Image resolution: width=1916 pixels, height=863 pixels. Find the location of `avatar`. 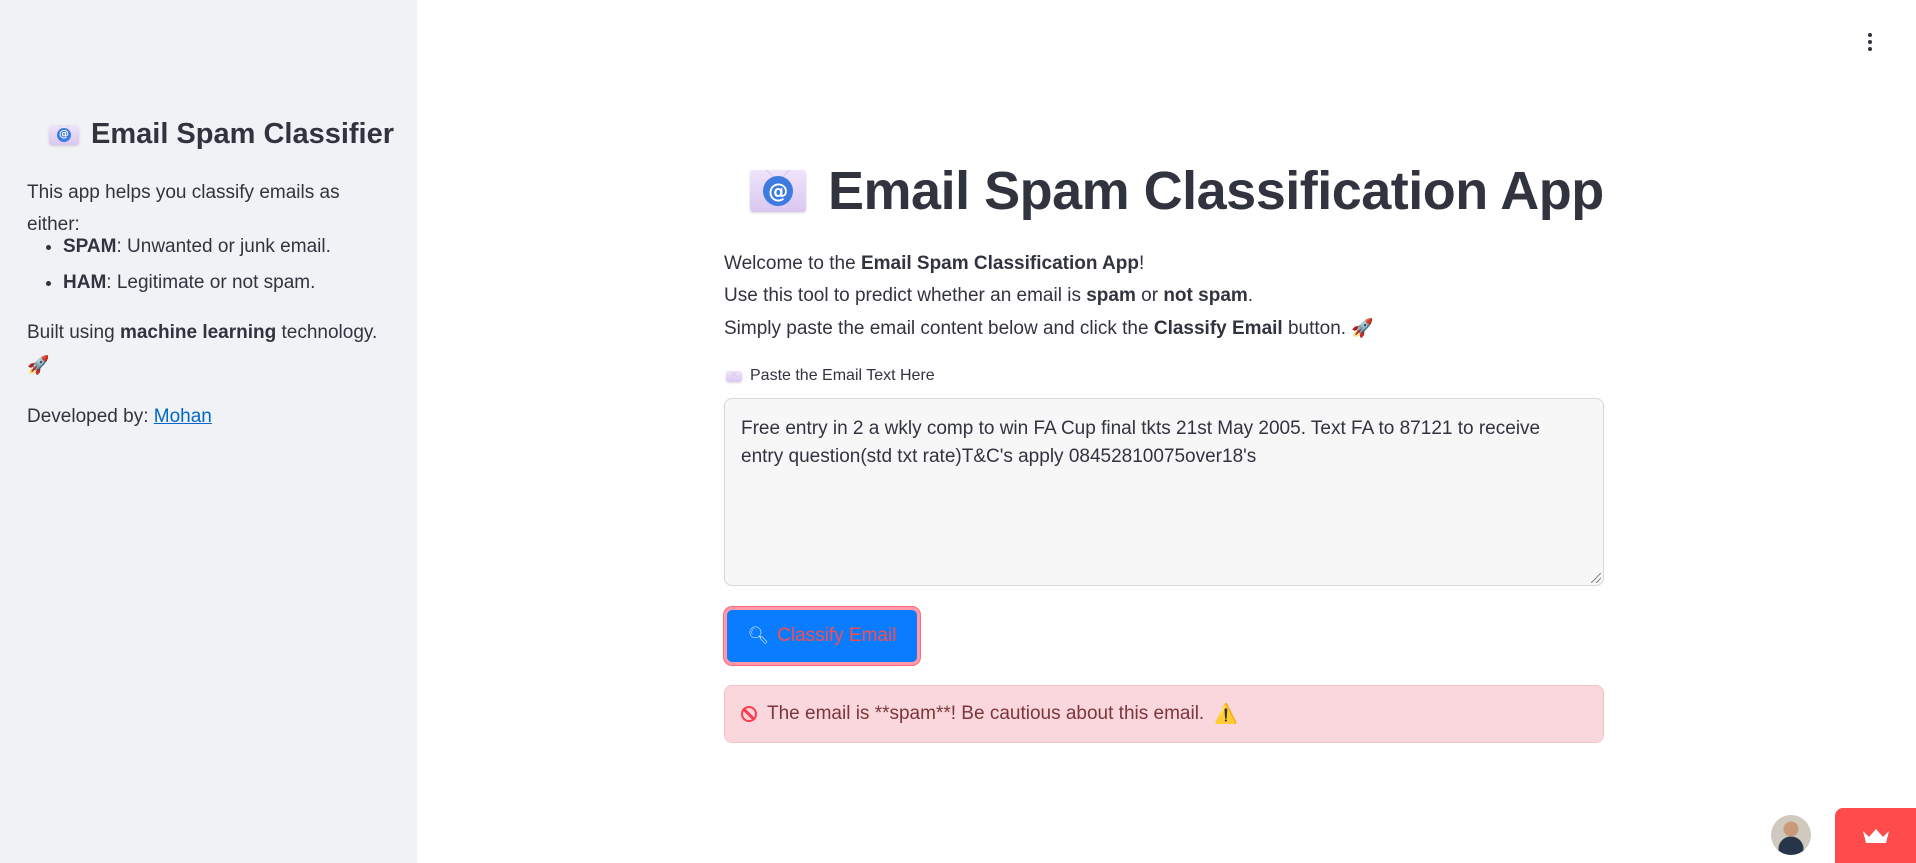

avatar is located at coordinates (1791, 835).